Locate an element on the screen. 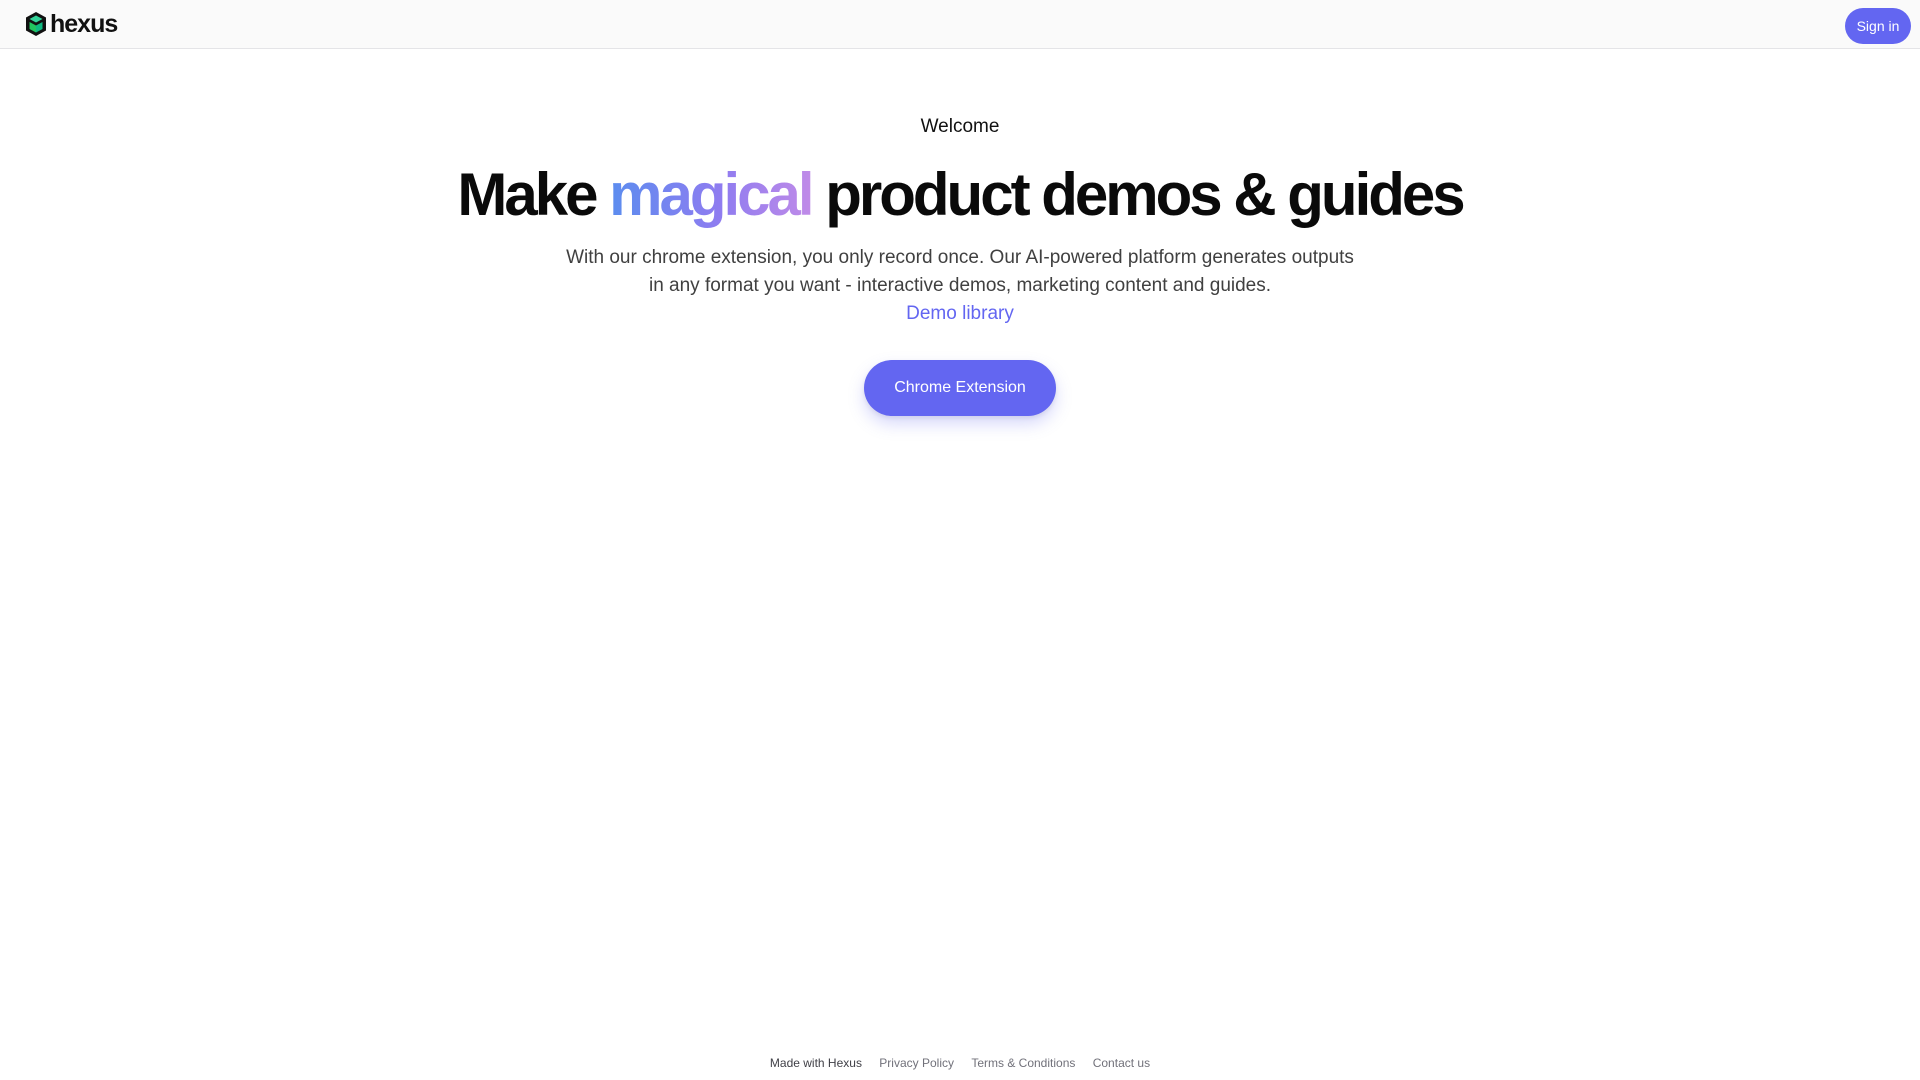 The image size is (1920, 1080). sign-in-button: Sign in is located at coordinates (1878, 26).